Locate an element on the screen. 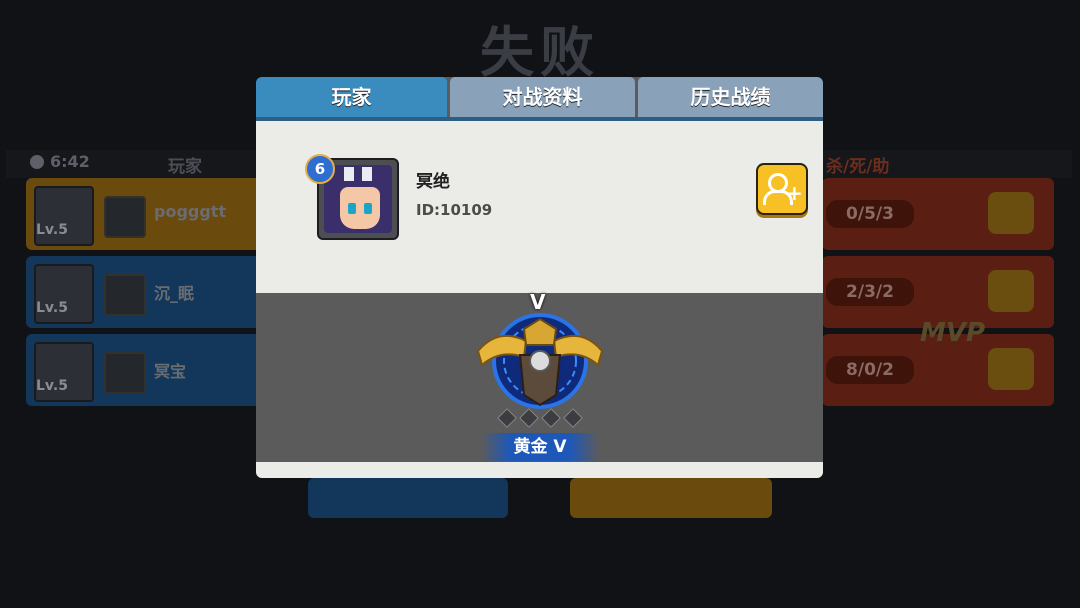 The width and height of the screenshot is (1080, 608). scoreboard-row: Lv.5 沉_眠 is located at coordinates (144, 292).